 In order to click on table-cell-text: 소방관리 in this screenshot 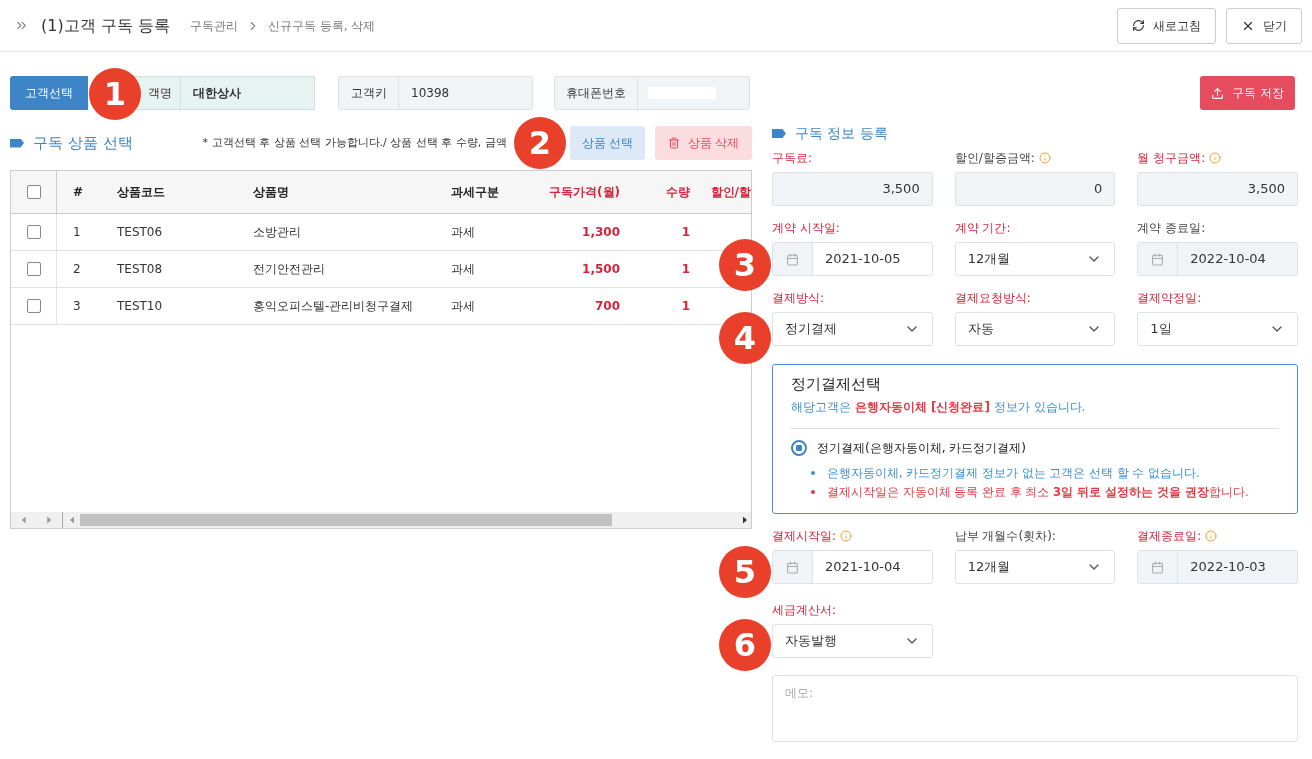, I will do `click(277, 232)`.